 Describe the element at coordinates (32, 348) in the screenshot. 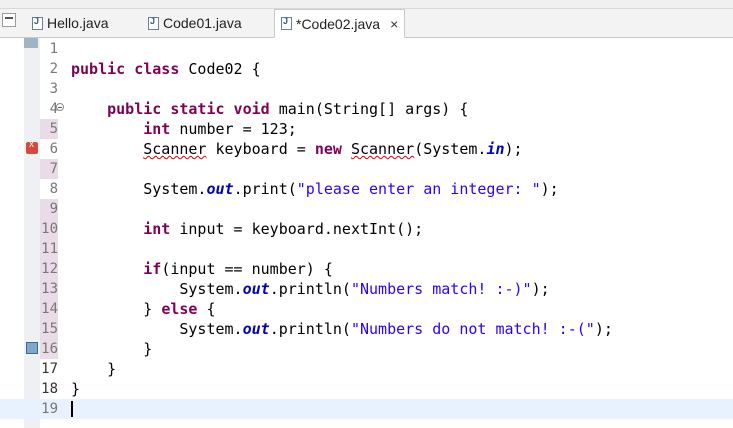

I see `bookmark-marker-icon` at that location.